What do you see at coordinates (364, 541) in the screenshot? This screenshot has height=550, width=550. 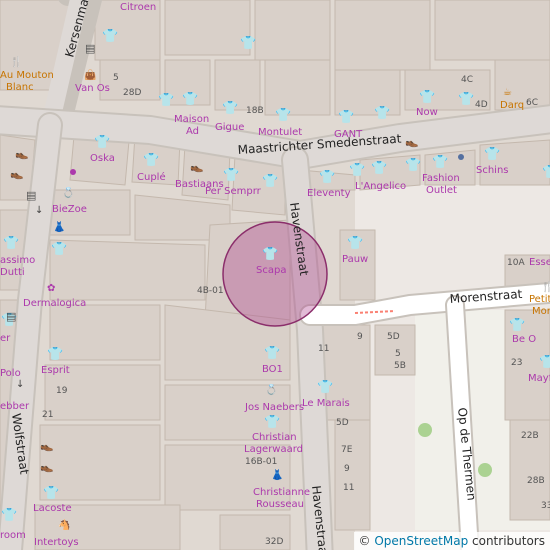 I see `copyright-symbol: ©` at bounding box center [364, 541].